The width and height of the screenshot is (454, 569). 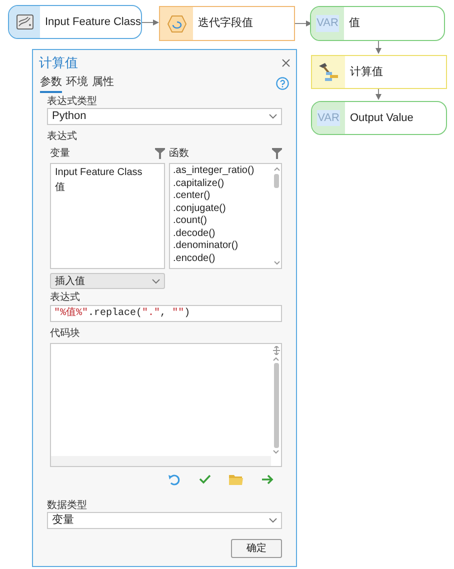 I want to click on close-icon, so click(x=286, y=62).